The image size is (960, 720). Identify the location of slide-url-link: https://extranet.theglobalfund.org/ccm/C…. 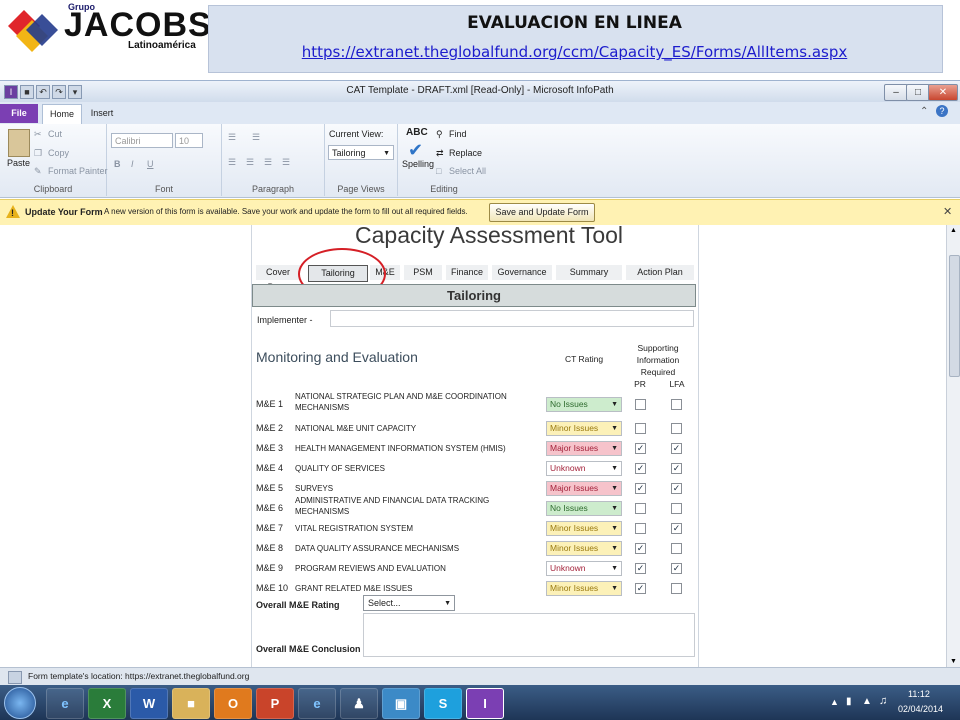
(574, 52).